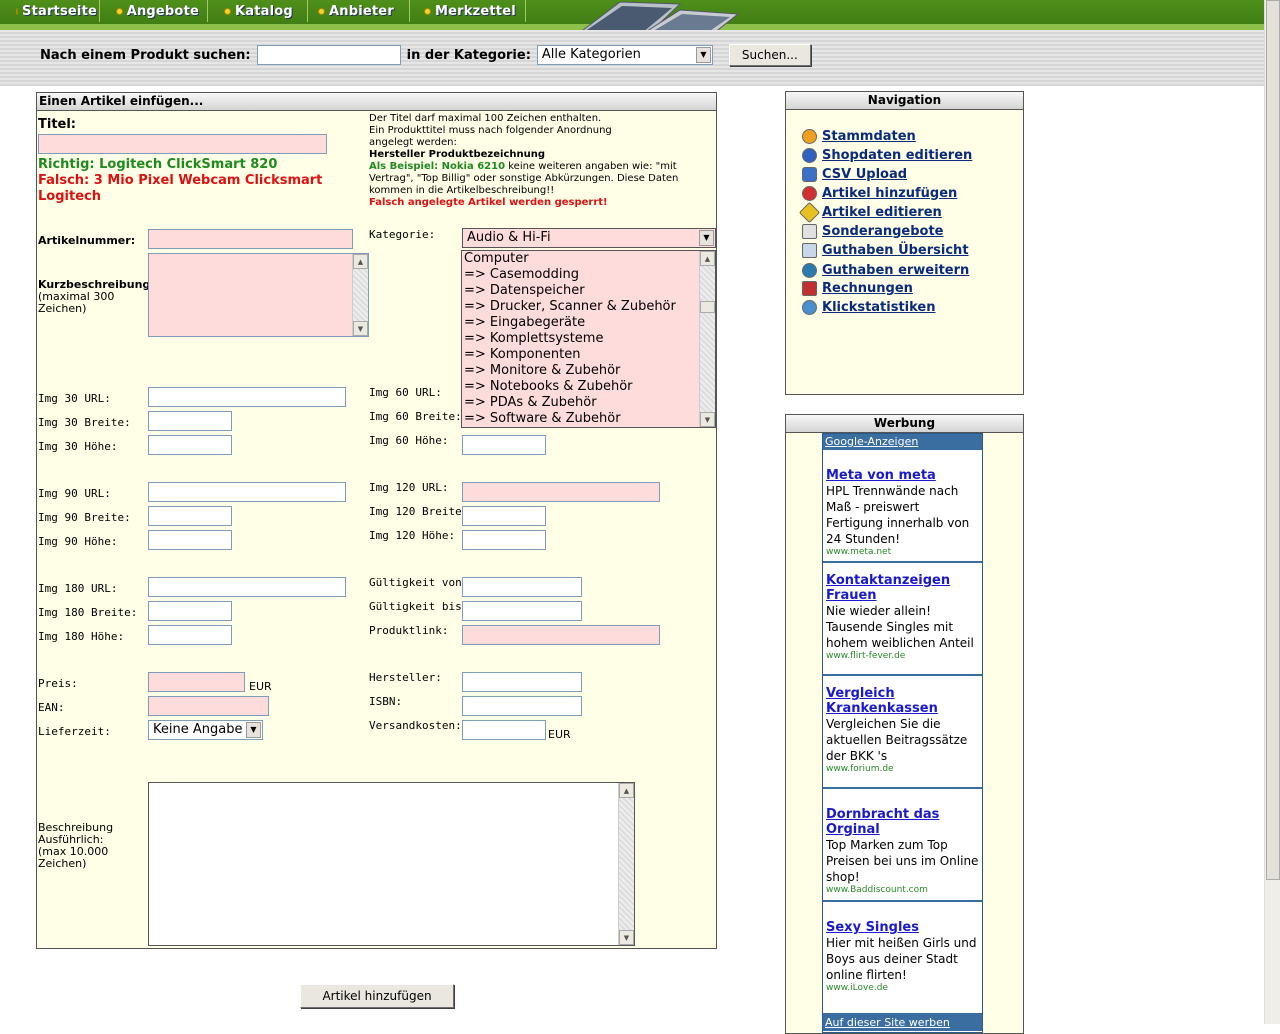  I want to click on listbox-scrollbar: ▲ ▼, so click(707, 339).